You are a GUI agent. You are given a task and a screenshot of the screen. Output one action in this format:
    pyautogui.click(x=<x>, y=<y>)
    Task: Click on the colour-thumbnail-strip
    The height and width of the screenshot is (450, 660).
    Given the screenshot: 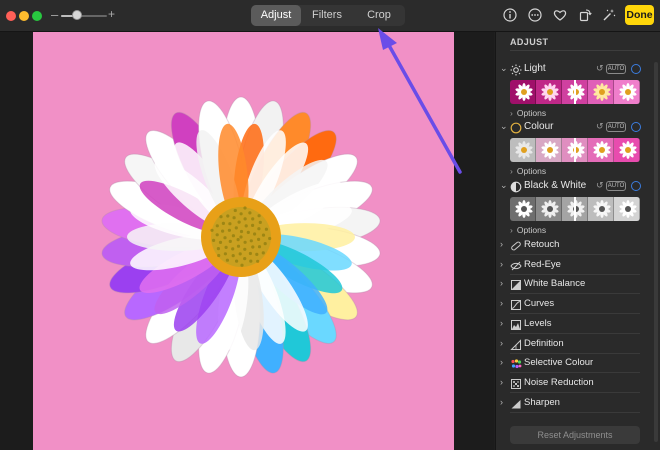 What is the action you would take?
    pyautogui.click(x=575, y=150)
    